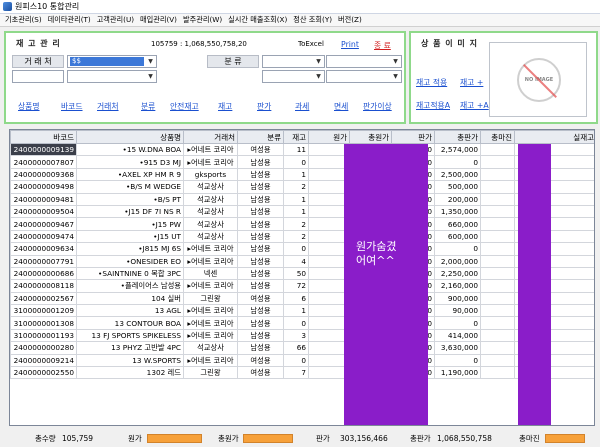 The image size is (600, 447). I want to click on safety-stock-link: 안전재고, so click(184, 106).